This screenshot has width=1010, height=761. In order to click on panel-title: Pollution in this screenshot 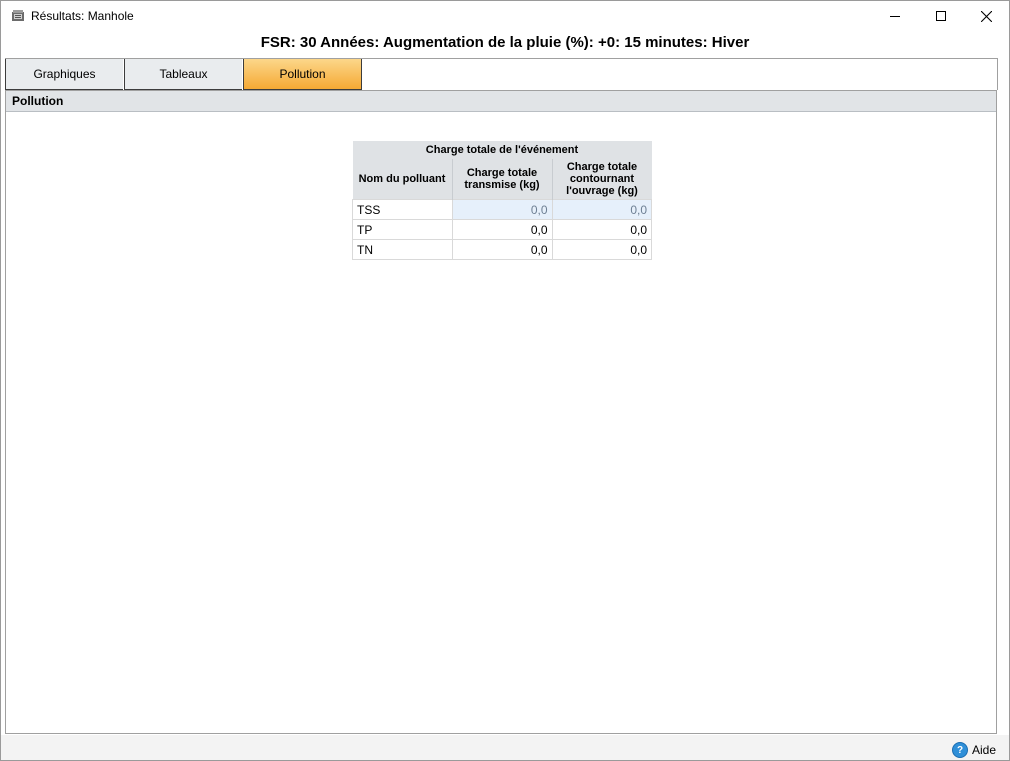, I will do `click(501, 101)`.